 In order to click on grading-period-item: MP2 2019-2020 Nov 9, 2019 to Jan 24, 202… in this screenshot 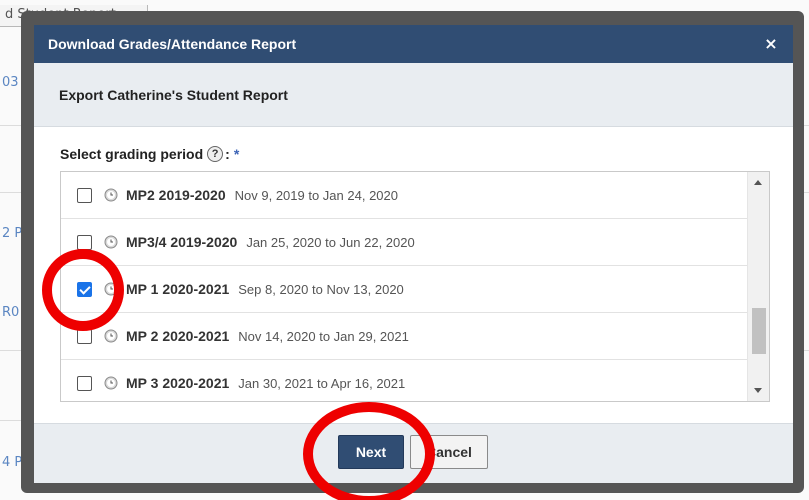, I will do `click(404, 195)`.